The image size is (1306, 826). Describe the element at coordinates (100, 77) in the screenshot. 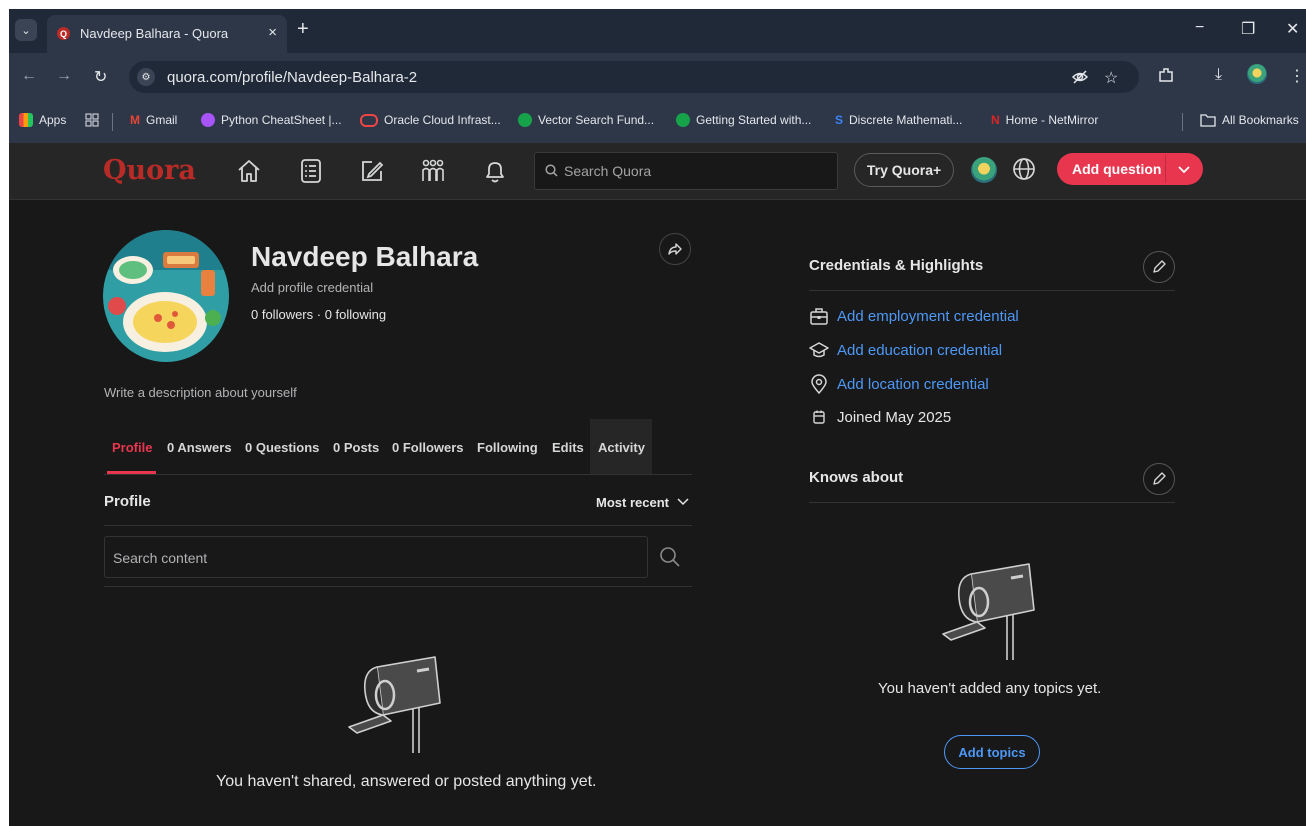

I see `reload-icon: ↻` at that location.